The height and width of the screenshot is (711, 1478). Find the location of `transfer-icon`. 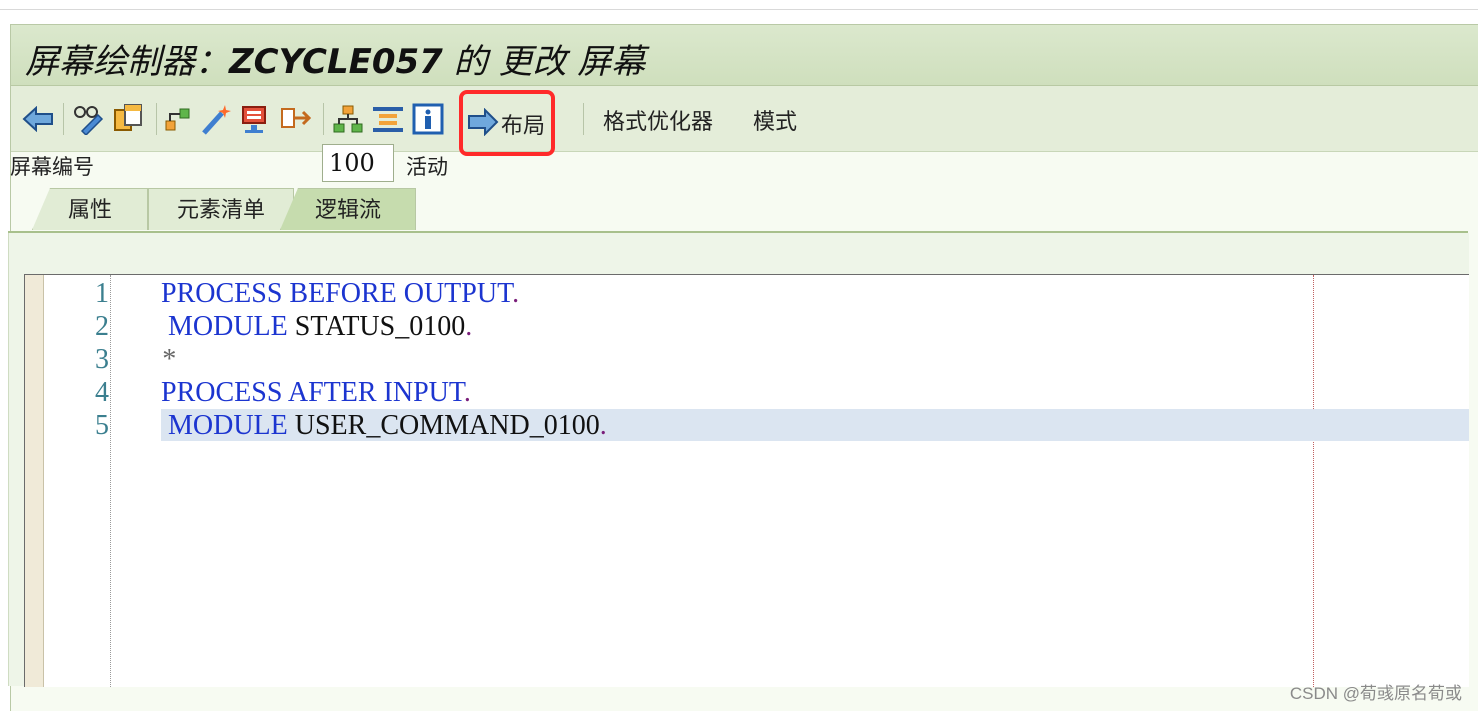

transfer-icon is located at coordinates (296, 119).